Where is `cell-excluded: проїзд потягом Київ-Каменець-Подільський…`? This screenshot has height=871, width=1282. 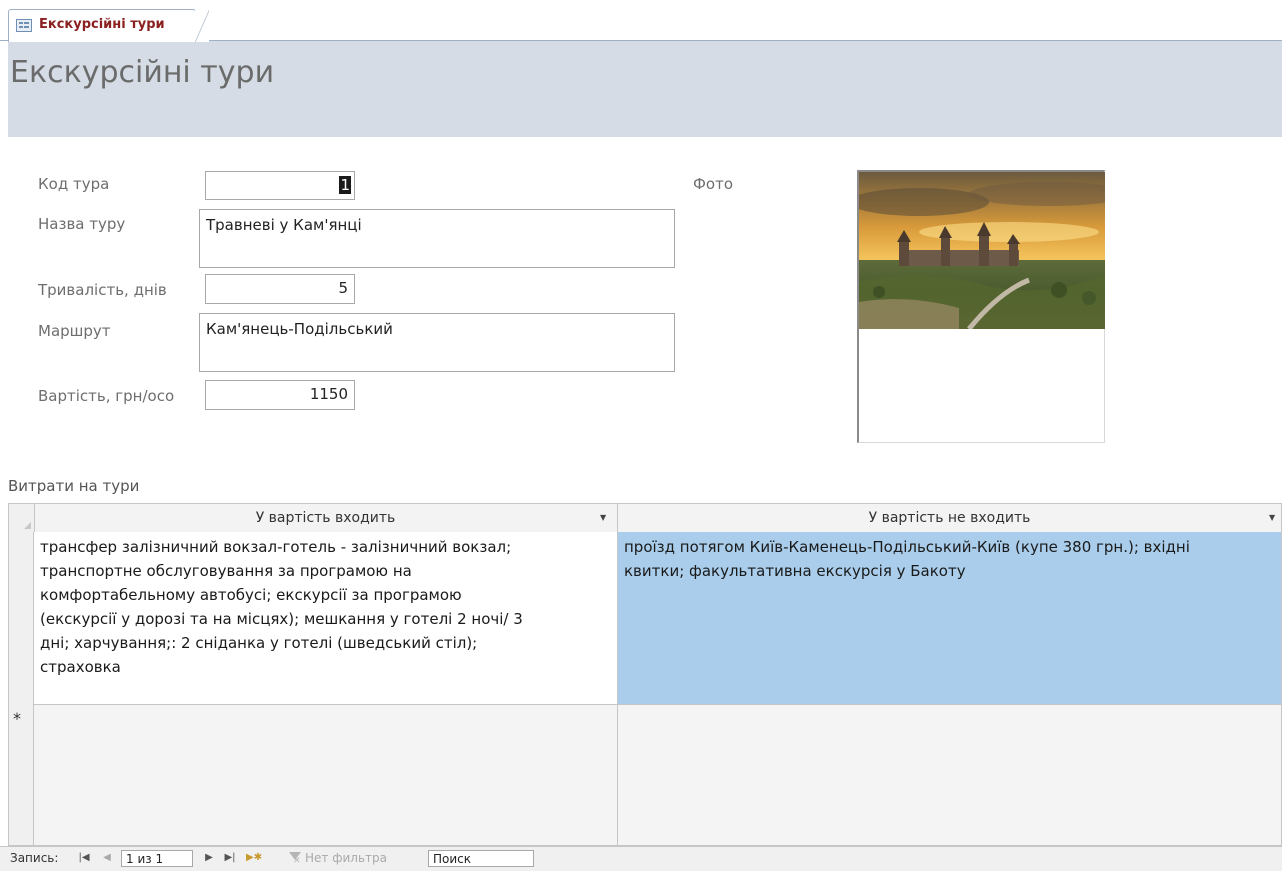
cell-excluded: проїзд потягом Київ-Каменець-Подільський… is located at coordinates (949, 618).